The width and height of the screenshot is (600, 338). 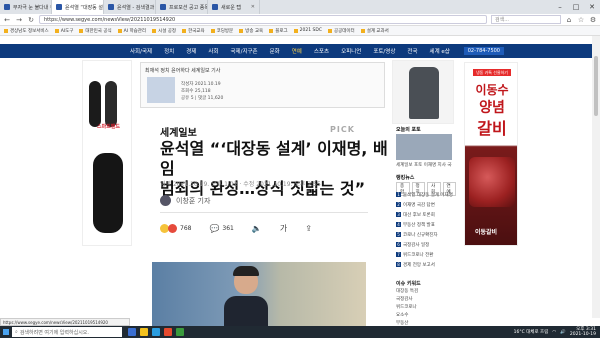 What do you see at coordinates (406, 307) in the screenshot?
I see `keyword-item: 위드코로나` at bounding box center [406, 307].